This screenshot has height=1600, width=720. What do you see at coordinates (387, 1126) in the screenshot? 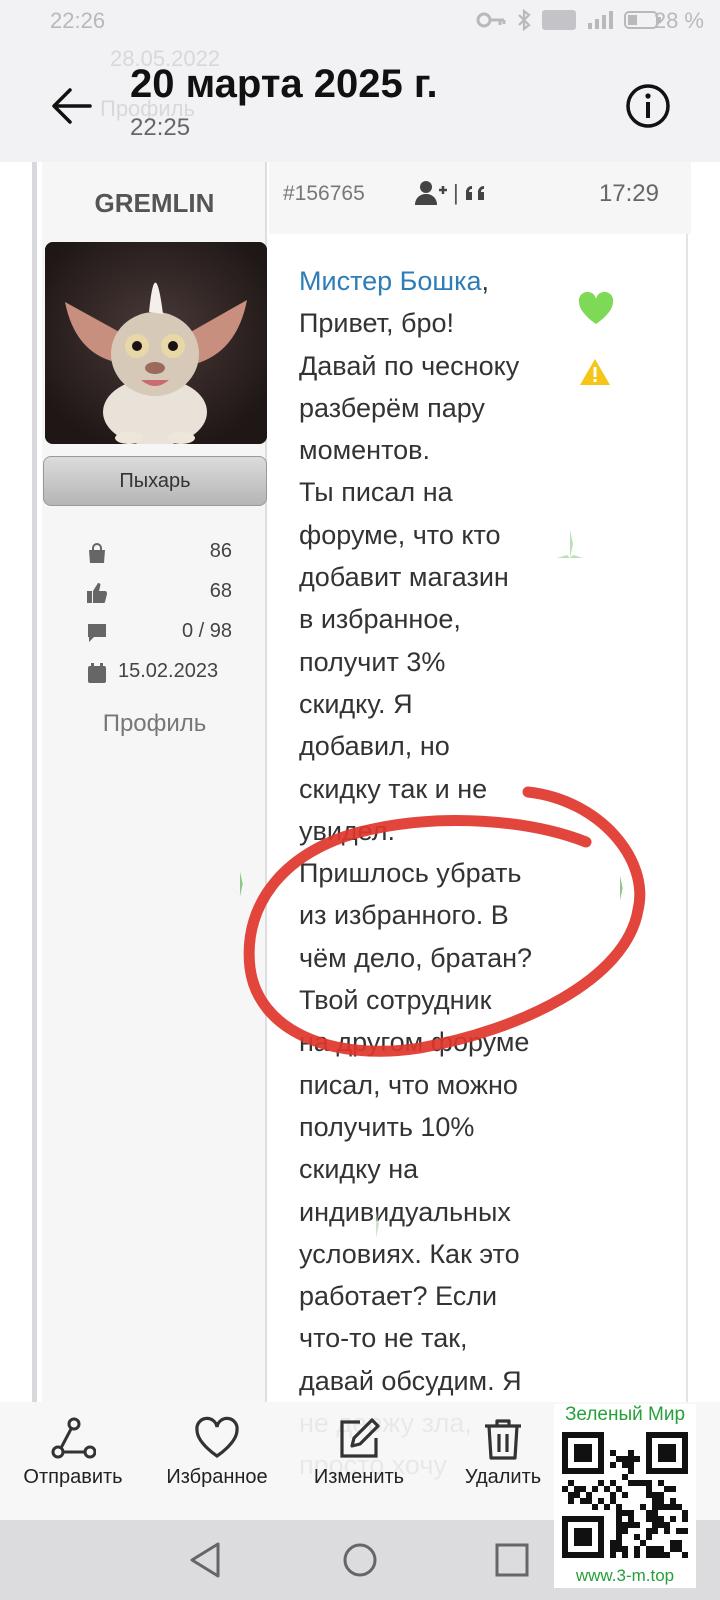
I see `message-line: получить 10%` at bounding box center [387, 1126].